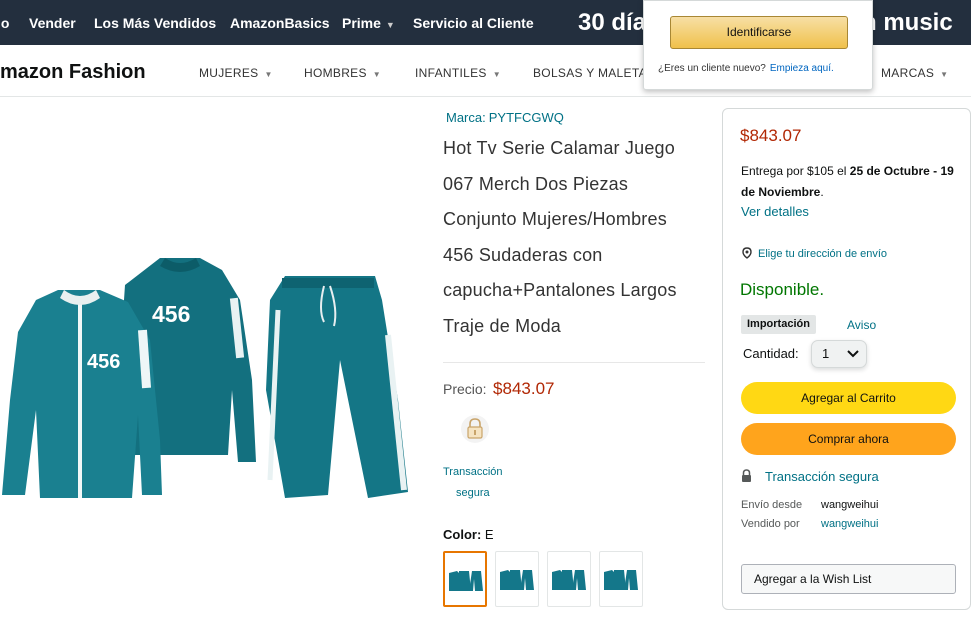 This screenshot has height=620, width=971. Describe the element at coordinates (523, 254) in the screenshot. I see `product-title-line: 456 Sudaderas con` at that location.